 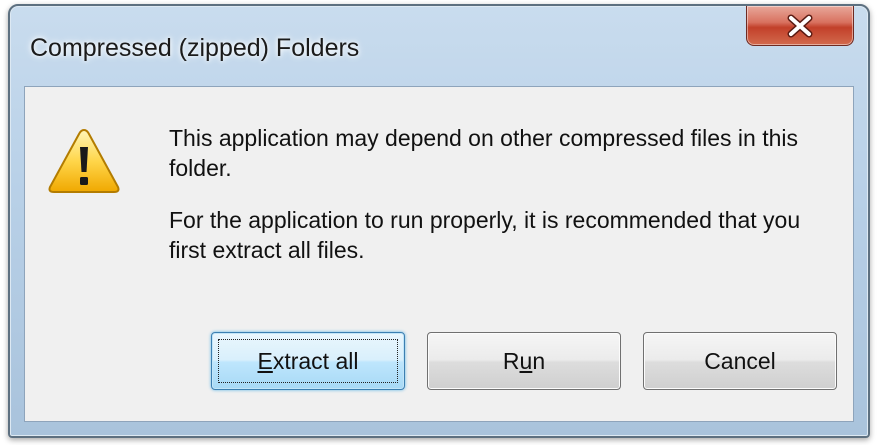 I want to click on run-label: Run, so click(x=524, y=360).